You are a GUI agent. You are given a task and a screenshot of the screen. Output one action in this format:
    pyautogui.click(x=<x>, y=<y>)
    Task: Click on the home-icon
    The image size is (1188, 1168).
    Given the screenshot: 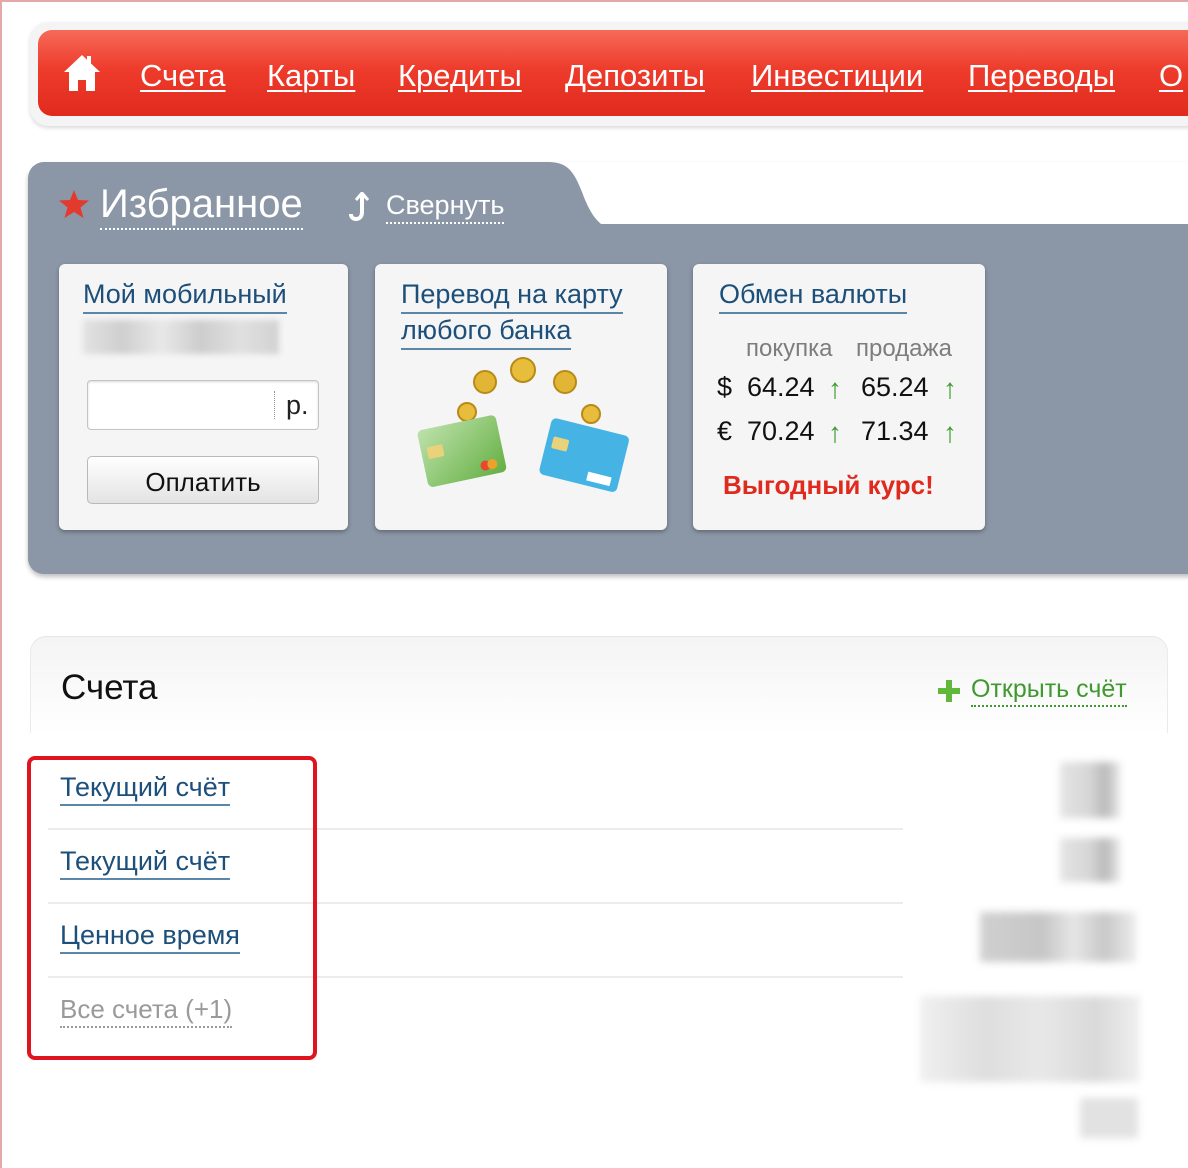 What is the action you would take?
    pyautogui.click(x=82, y=73)
    